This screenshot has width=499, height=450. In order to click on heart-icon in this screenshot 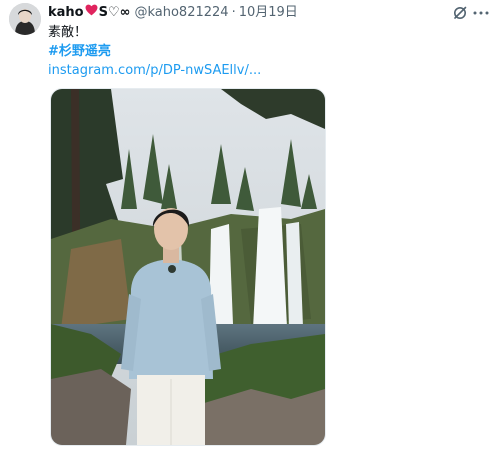, I will do `click(91, 13)`.